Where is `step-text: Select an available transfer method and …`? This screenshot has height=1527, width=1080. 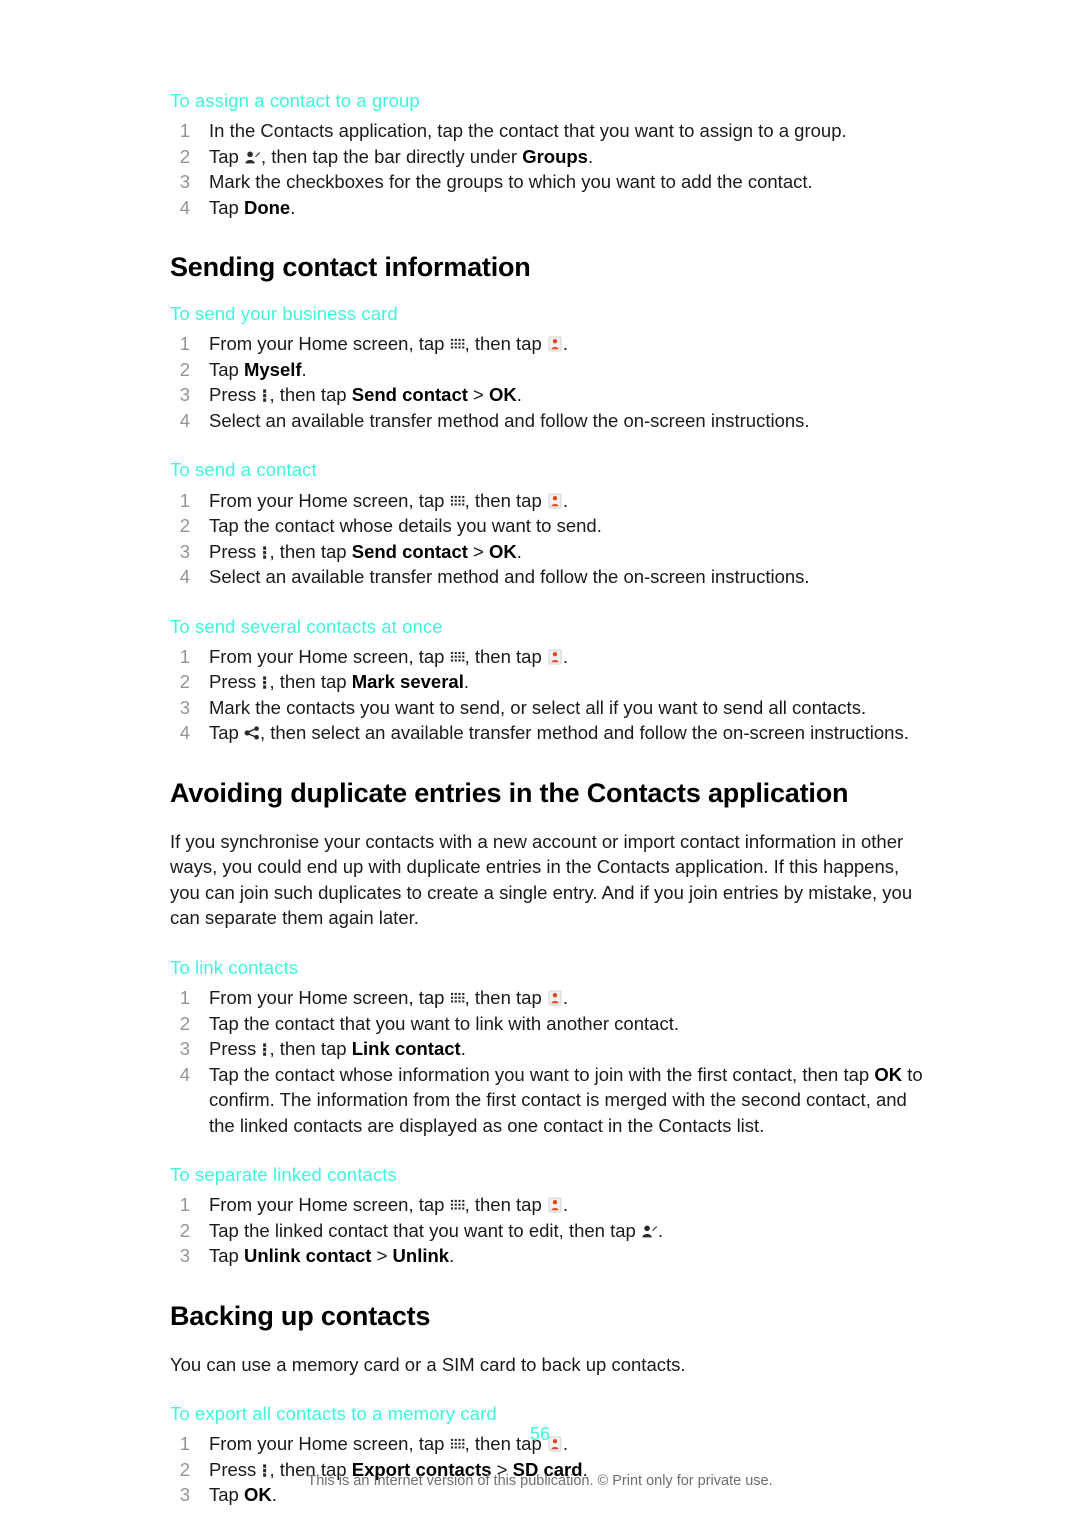
step-text: Select an available transfer method and … is located at coordinates (509, 577).